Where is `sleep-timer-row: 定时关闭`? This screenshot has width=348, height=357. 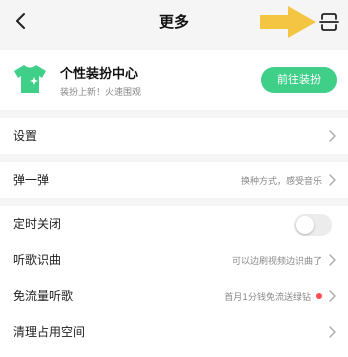
sleep-timer-row: 定时关闭 is located at coordinates (174, 224).